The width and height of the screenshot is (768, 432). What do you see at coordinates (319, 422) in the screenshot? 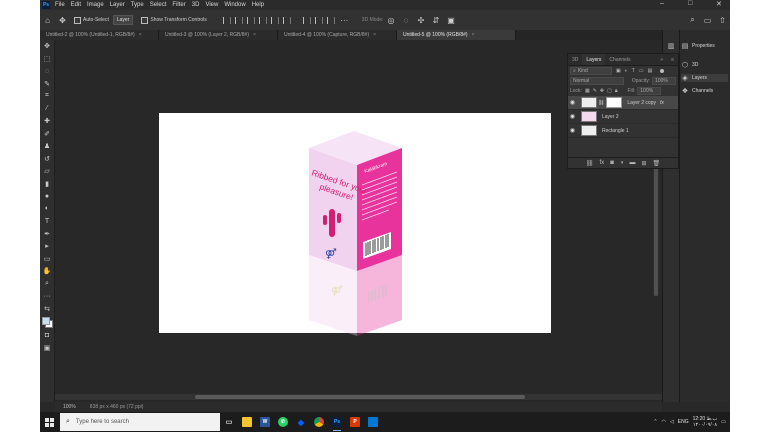
I see `chrome-button` at bounding box center [319, 422].